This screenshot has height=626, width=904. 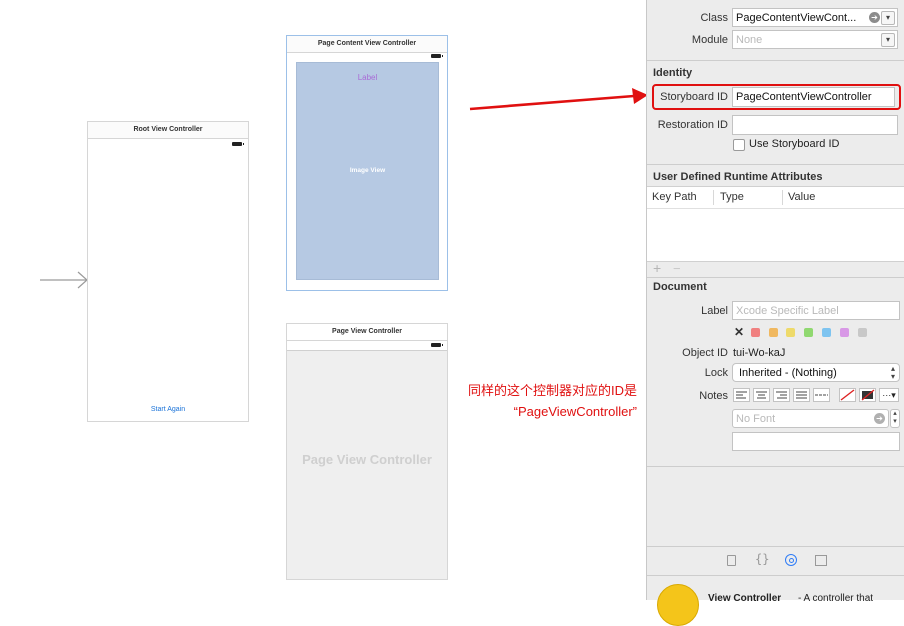 What do you see at coordinates (895, 418) in the screenshot?
I see `font-size-stepper: ▴ ▾` at bounding box center [895, 418].